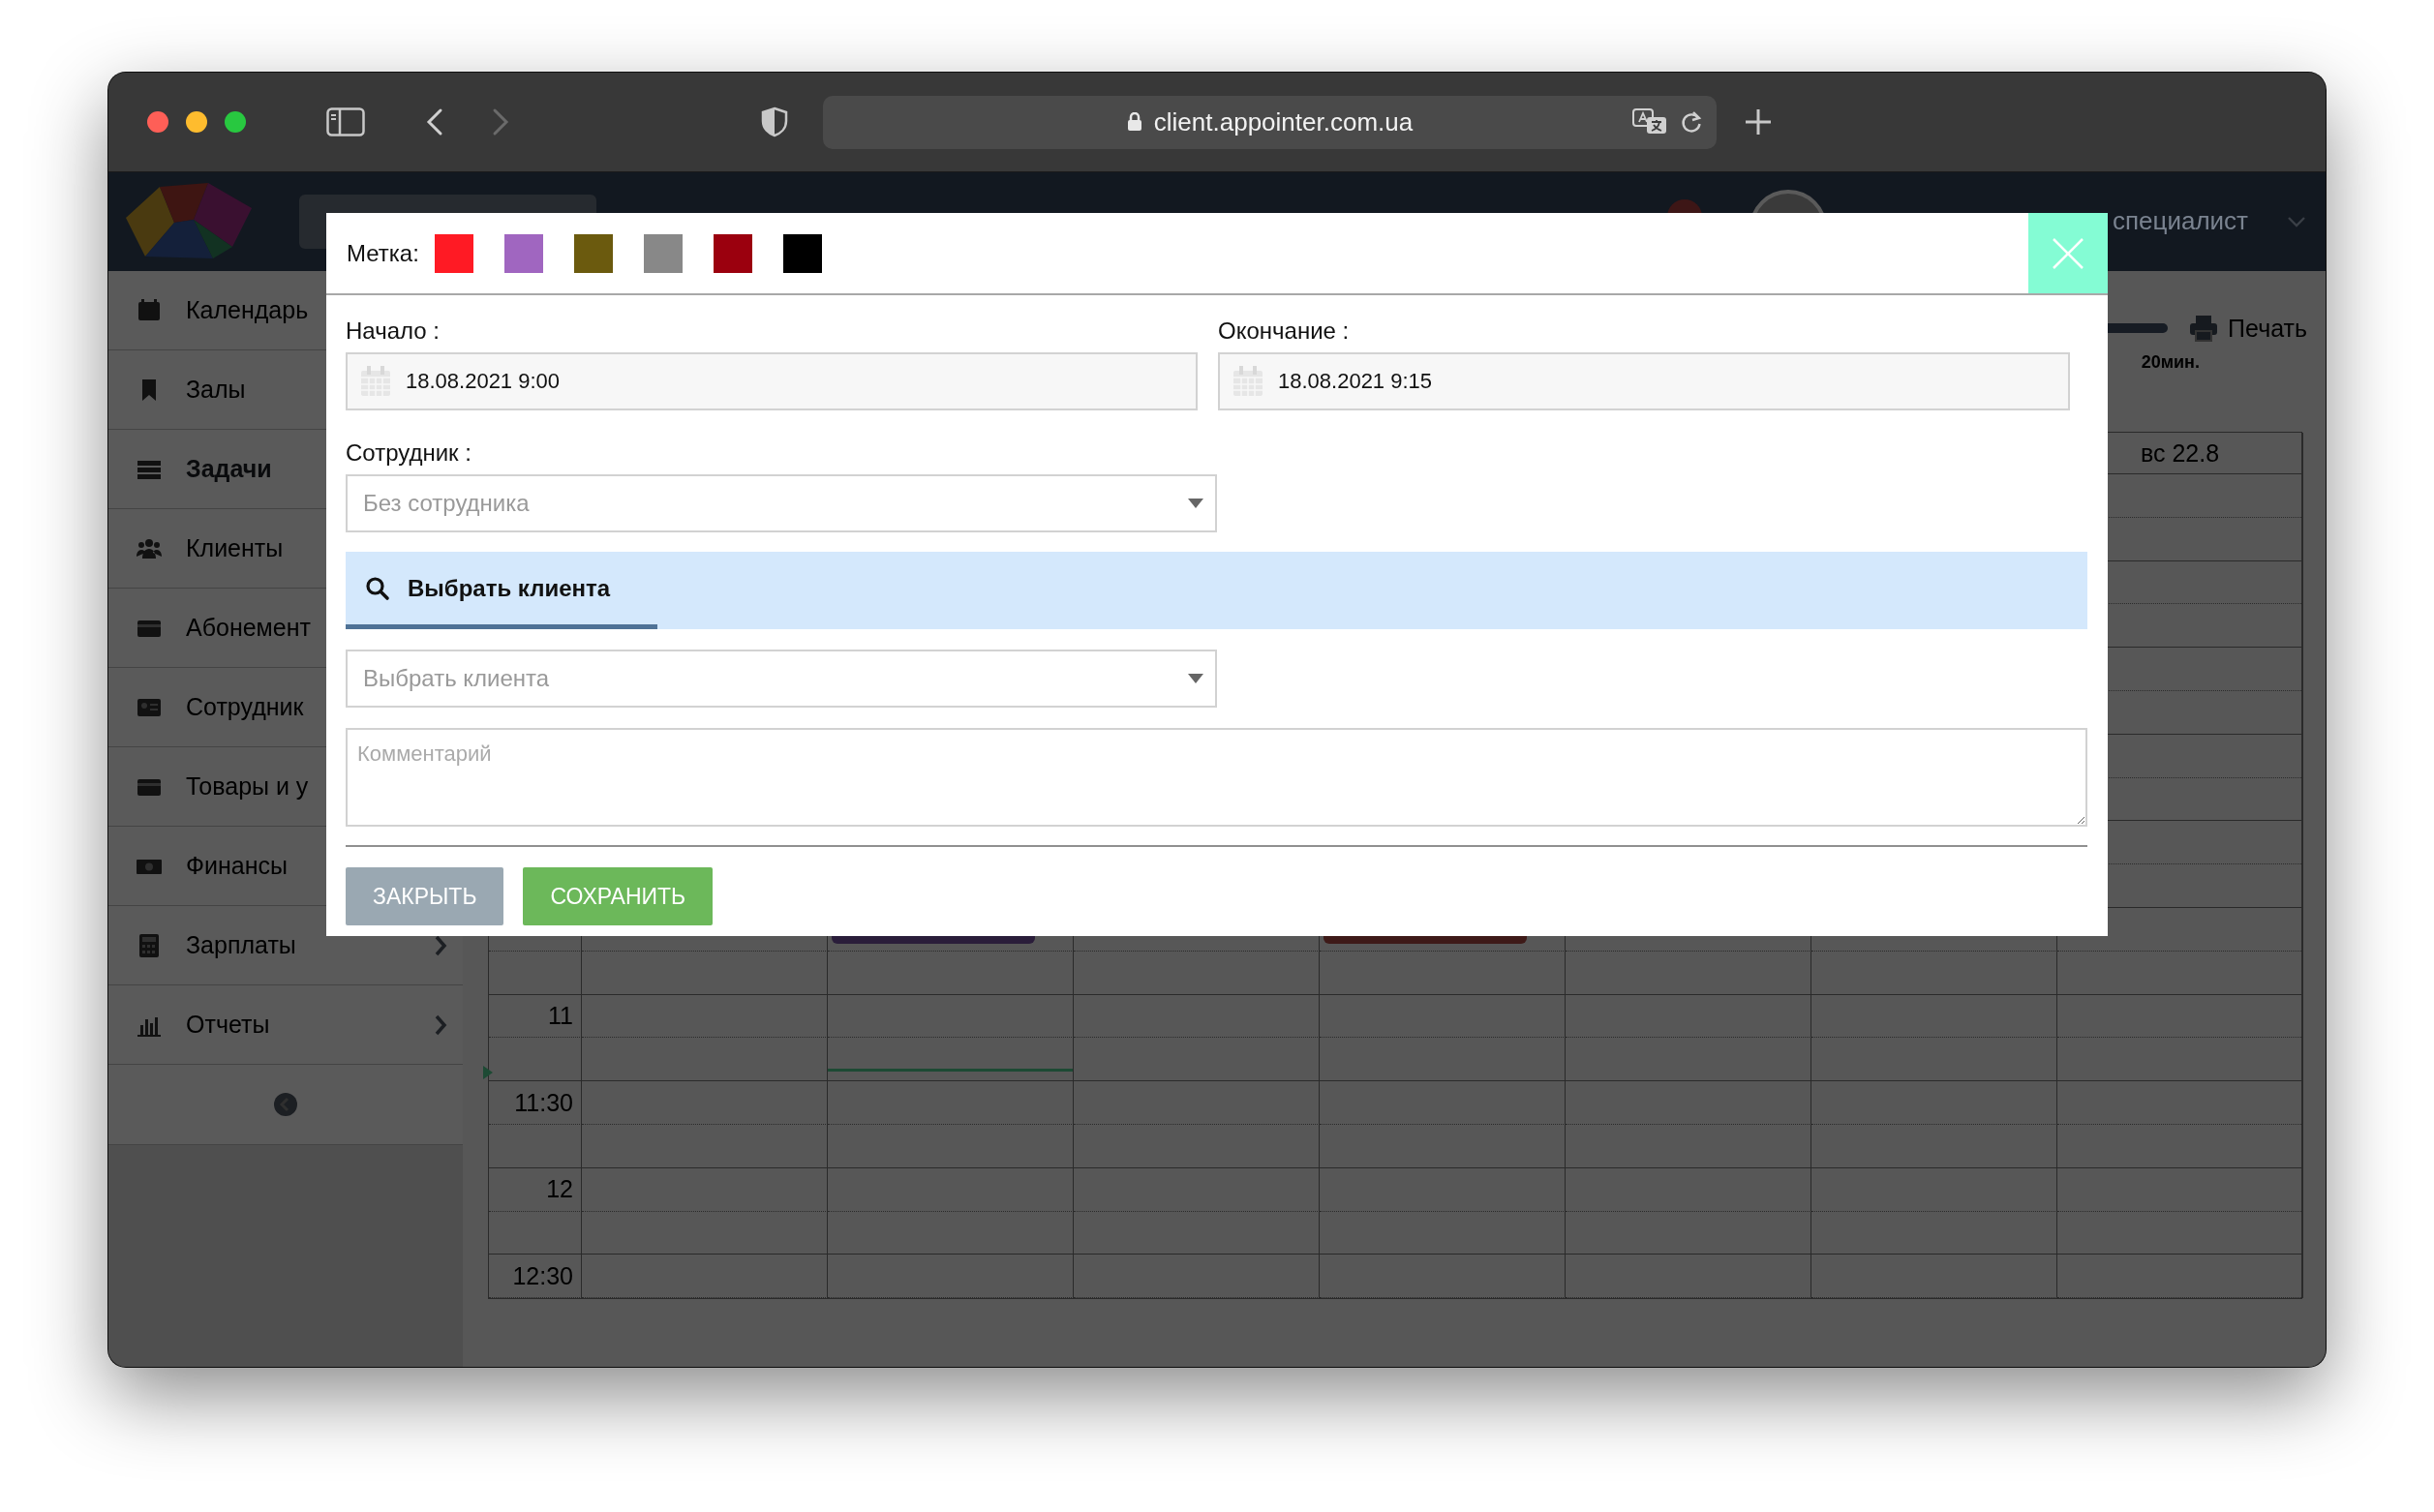 The height and width of the screenshot is (1512, 2434). What do you see at coordinates (560, 1015) in the screenshot?
I see `time-label: 11` at bounding box center [560, 1015].